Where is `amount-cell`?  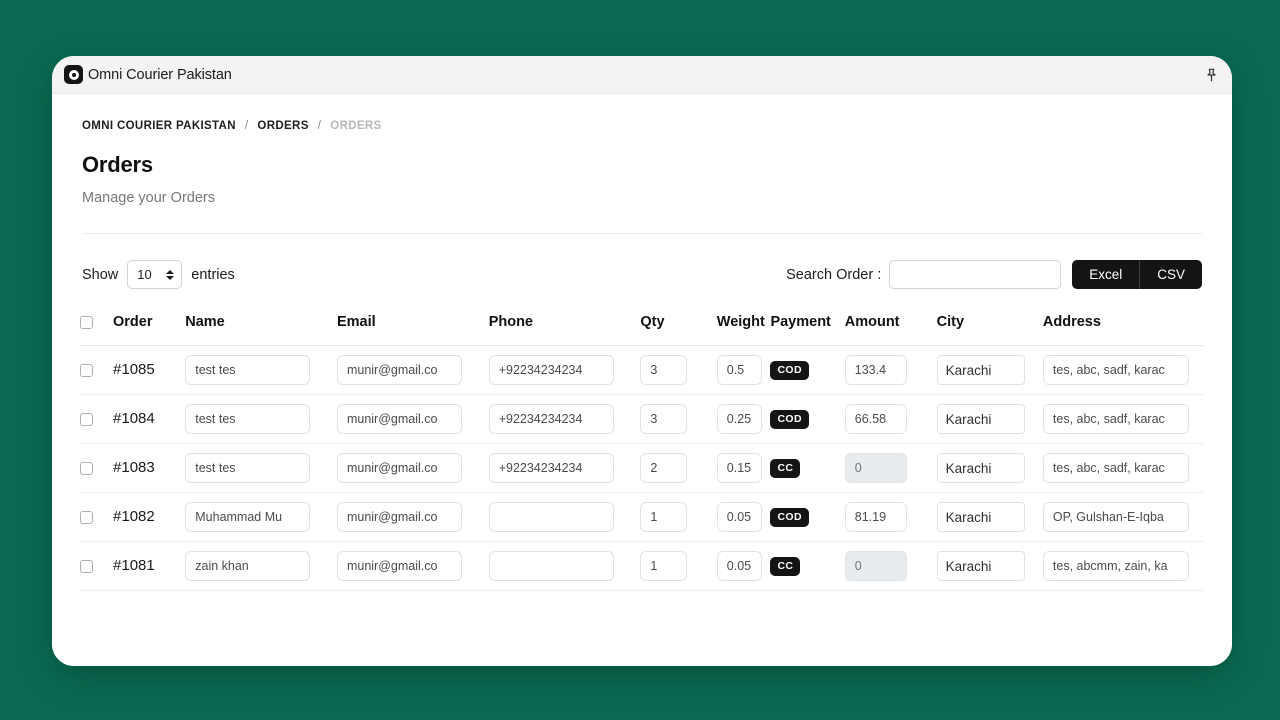 amount-cell is located at coordinates (890, 419).